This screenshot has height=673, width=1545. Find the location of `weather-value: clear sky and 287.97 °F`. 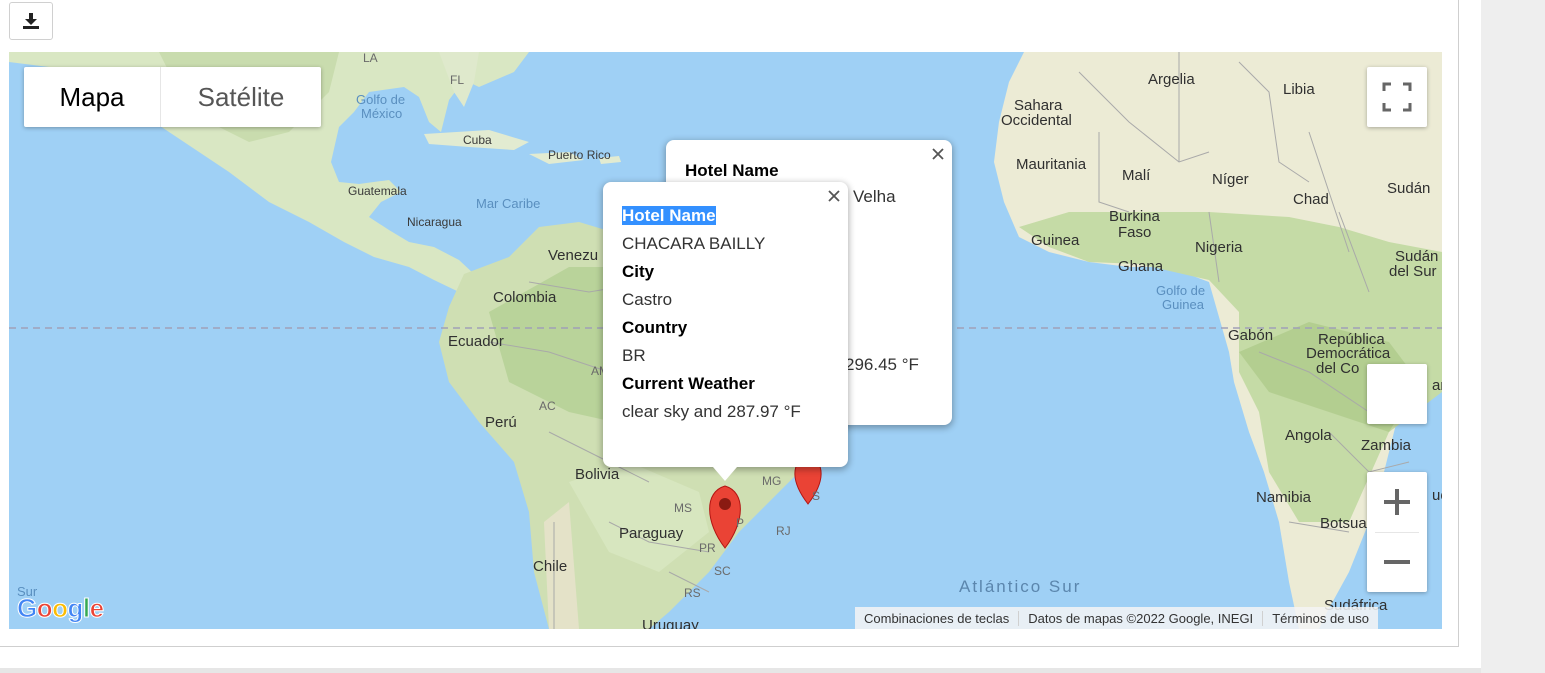

weather-value: clear sky and 287.97 °F is located at coordinates (711, 411).